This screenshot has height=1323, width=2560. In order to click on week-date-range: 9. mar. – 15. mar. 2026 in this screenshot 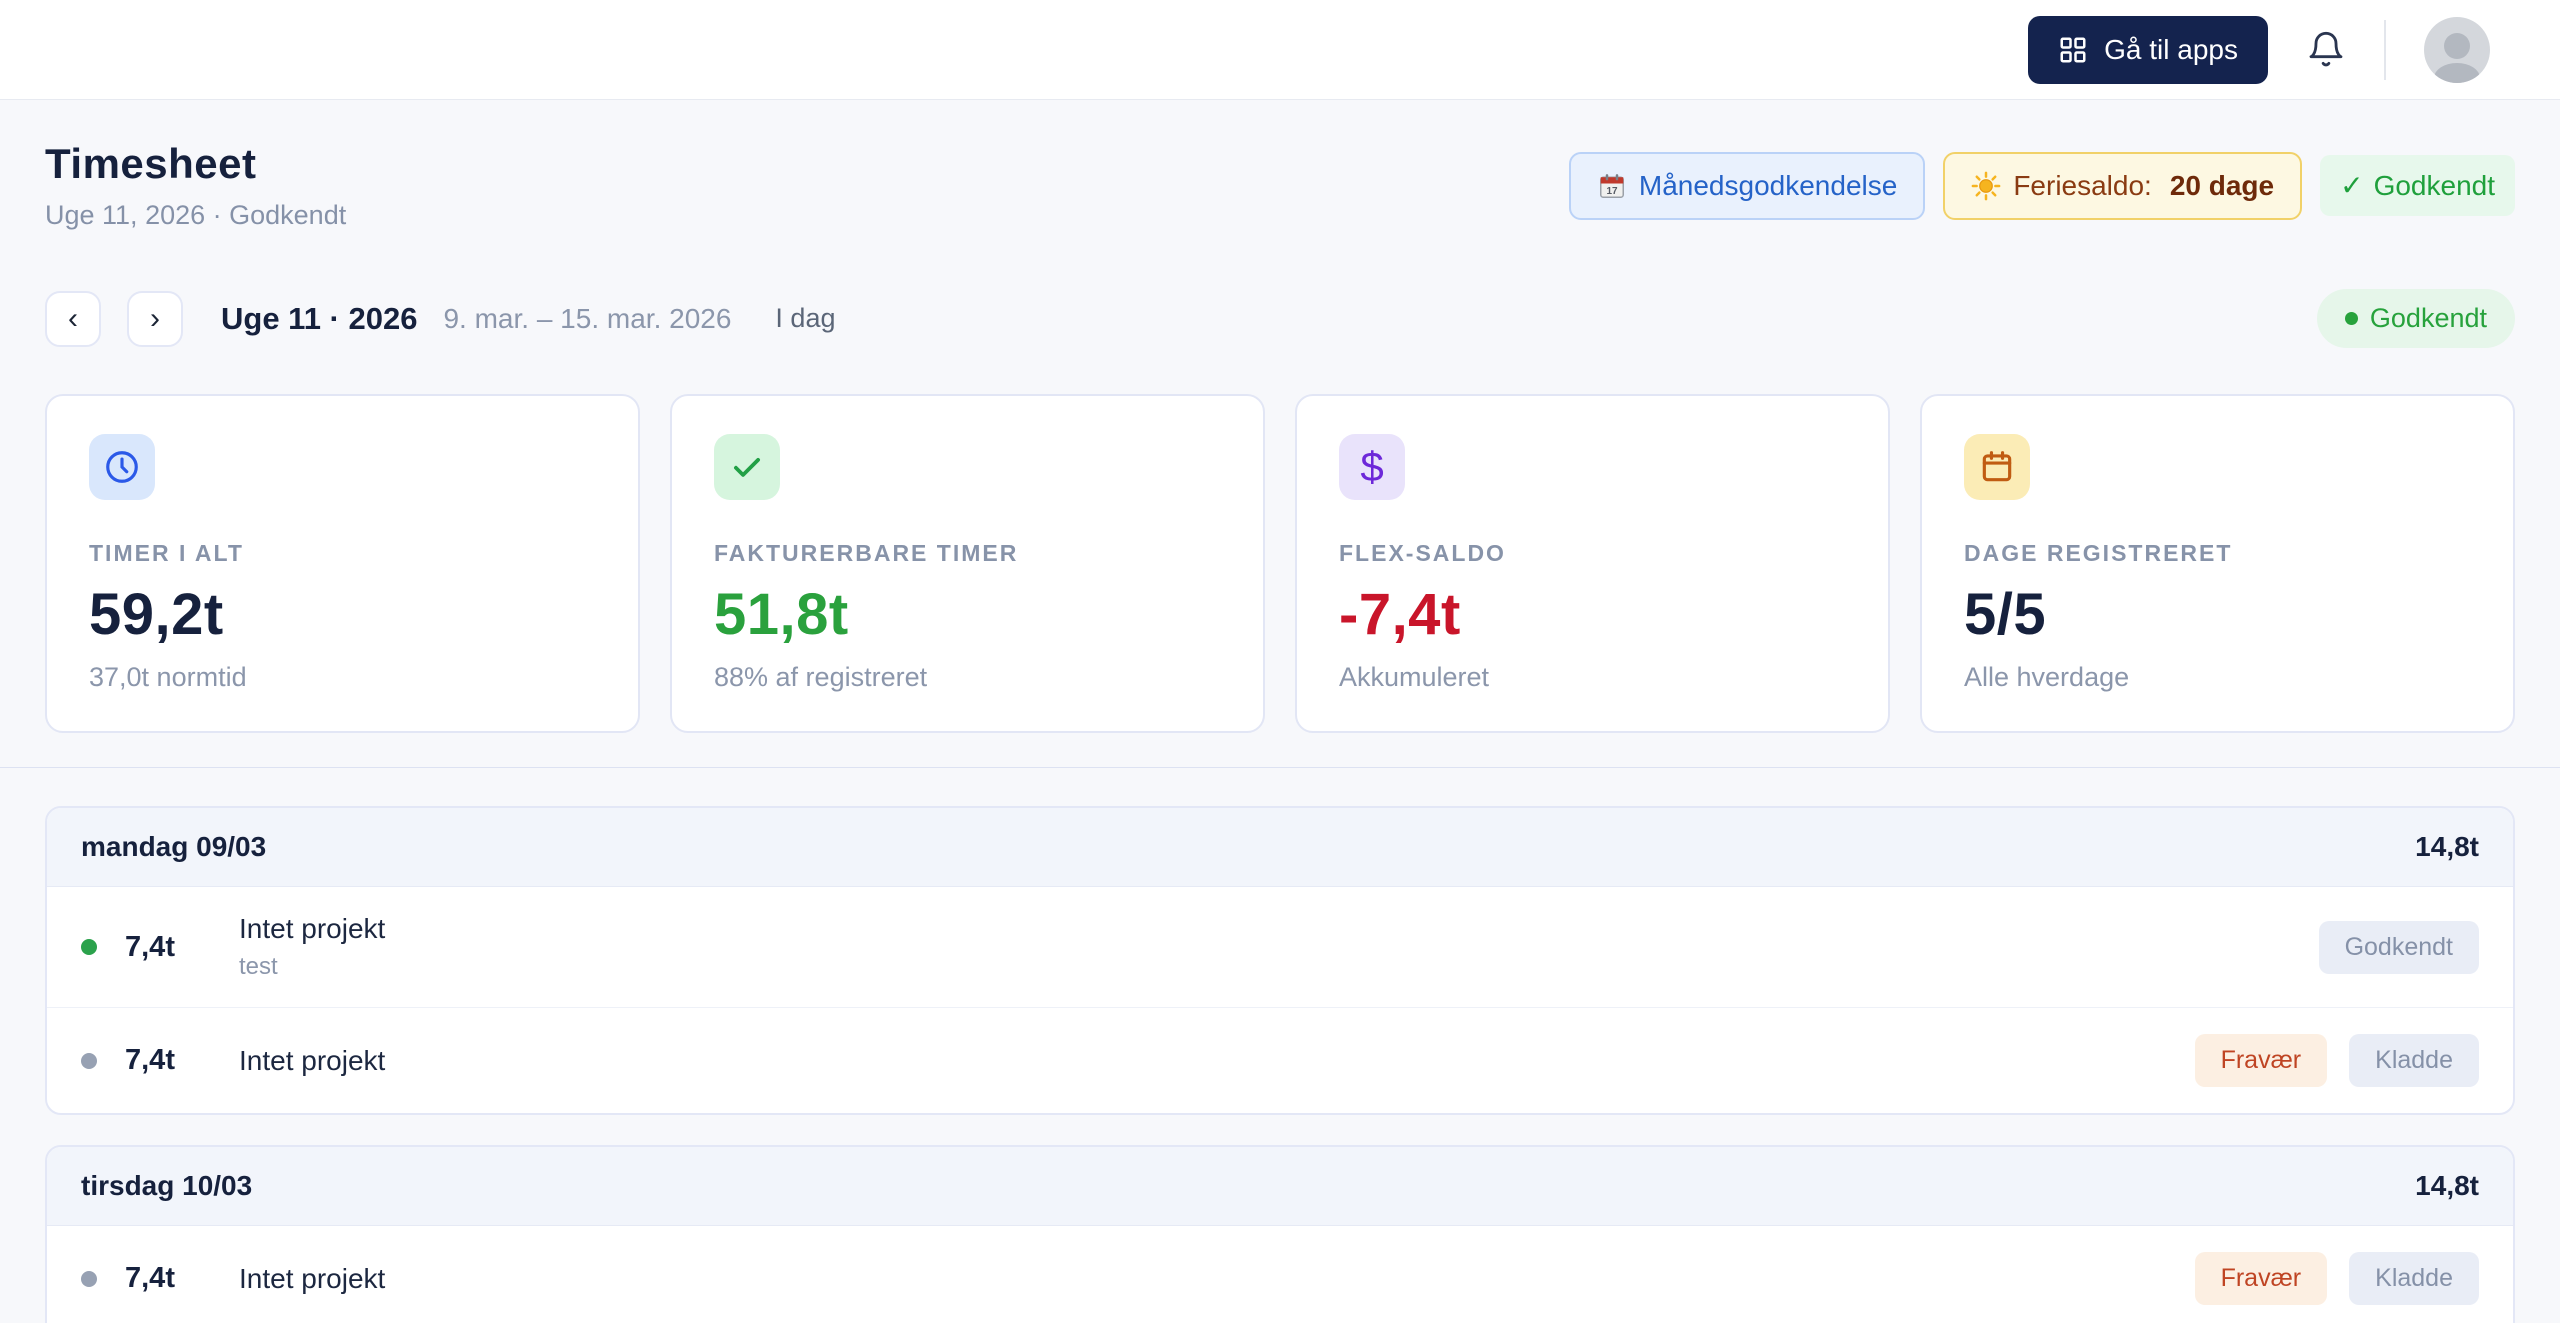, I will do `click(587, 318)`.